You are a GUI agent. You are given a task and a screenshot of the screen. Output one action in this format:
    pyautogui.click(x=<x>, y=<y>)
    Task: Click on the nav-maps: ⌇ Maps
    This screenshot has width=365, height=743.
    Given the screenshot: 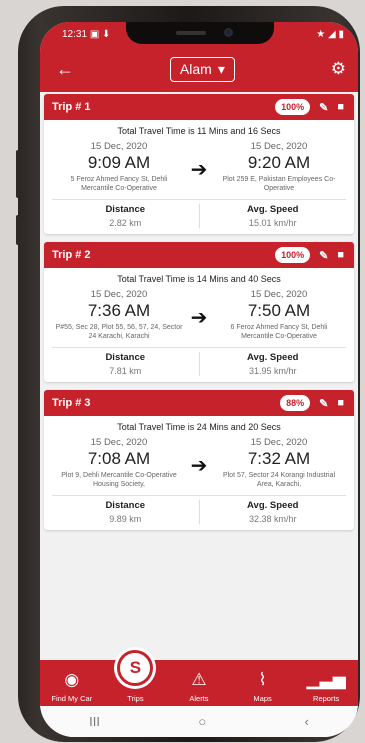 What is the action you would take?
    pyautogui.click(x=263, y=683)
    